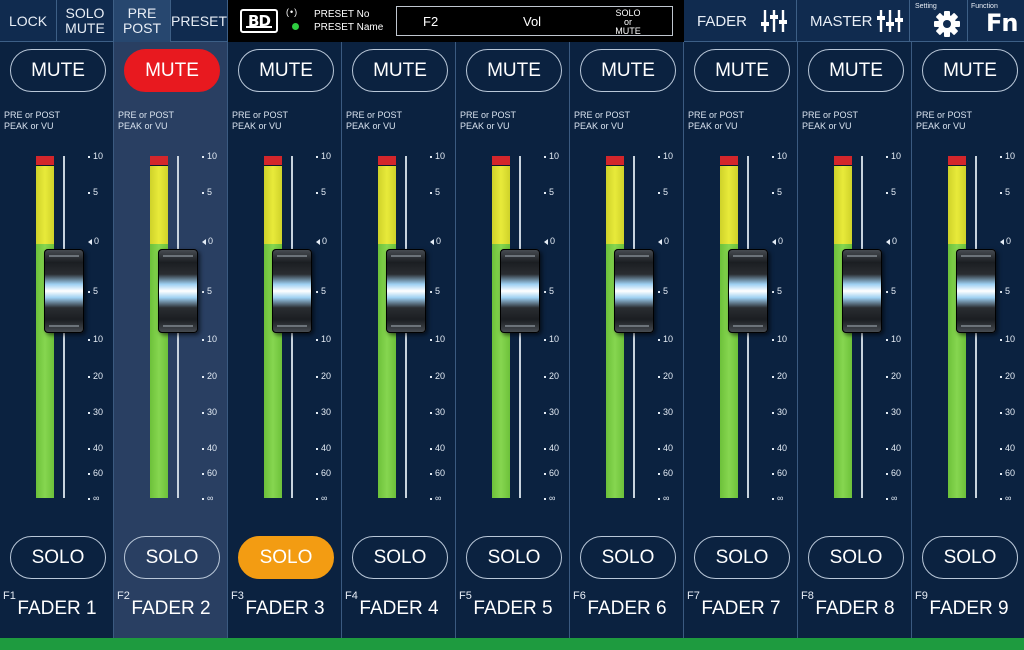 The width and height of the screenshot is (1024, 650). I want to click on solo-label: SOLO, so click(742, 557).